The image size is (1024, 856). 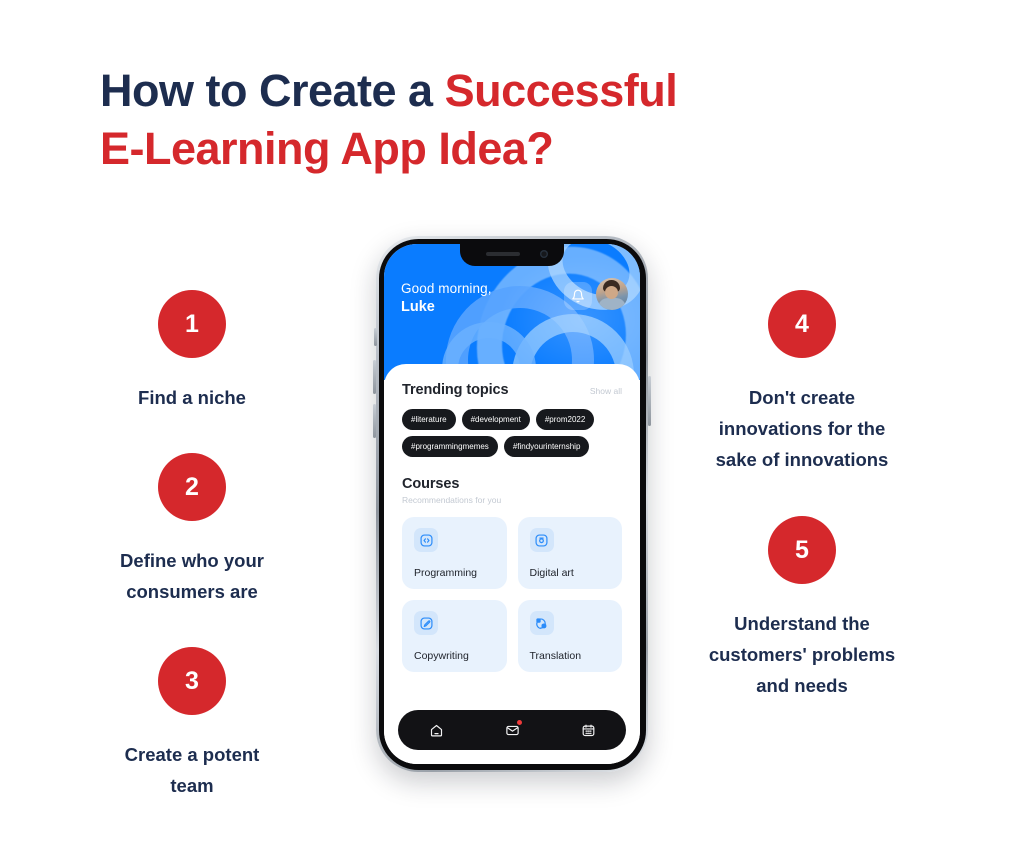 I want to click on trending-topics-title: Trending topics, so click(x=455, y=390).